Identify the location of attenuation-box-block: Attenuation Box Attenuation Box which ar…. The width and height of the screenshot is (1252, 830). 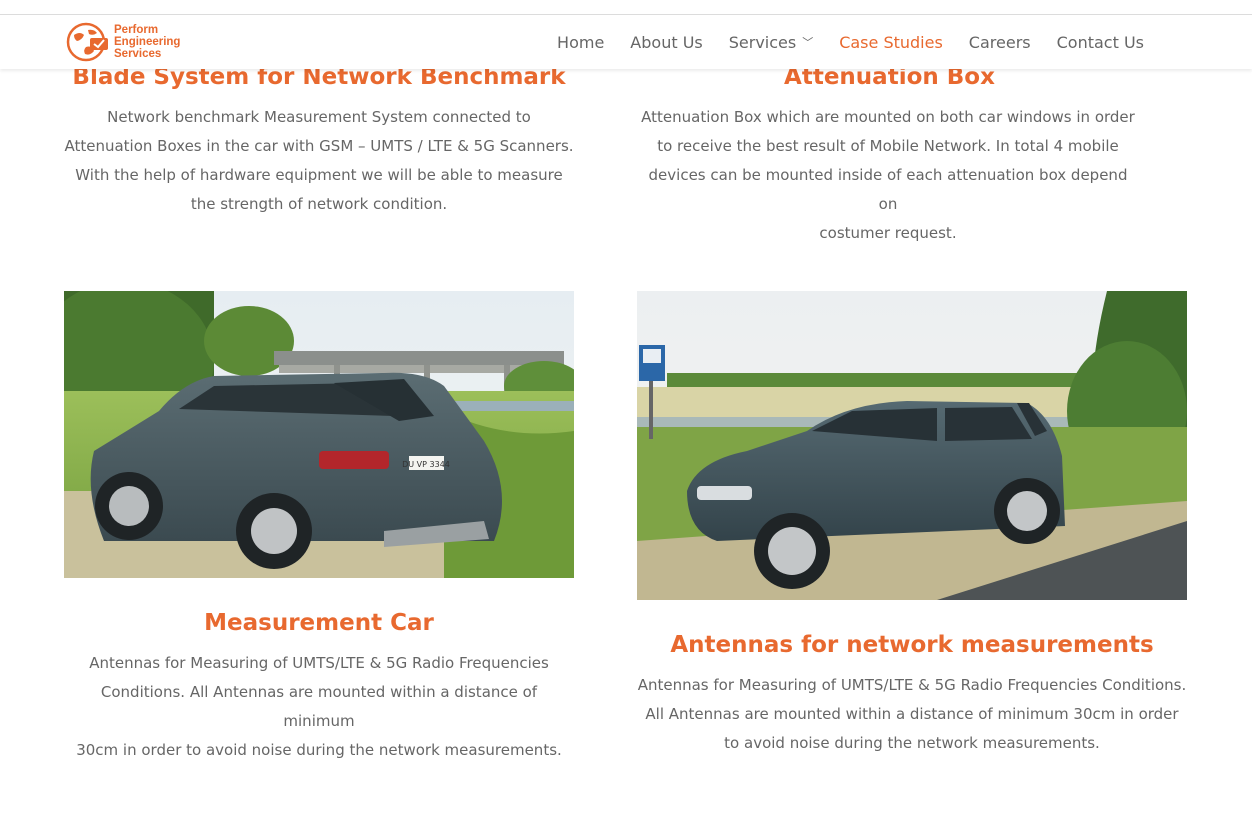
(888, 155).